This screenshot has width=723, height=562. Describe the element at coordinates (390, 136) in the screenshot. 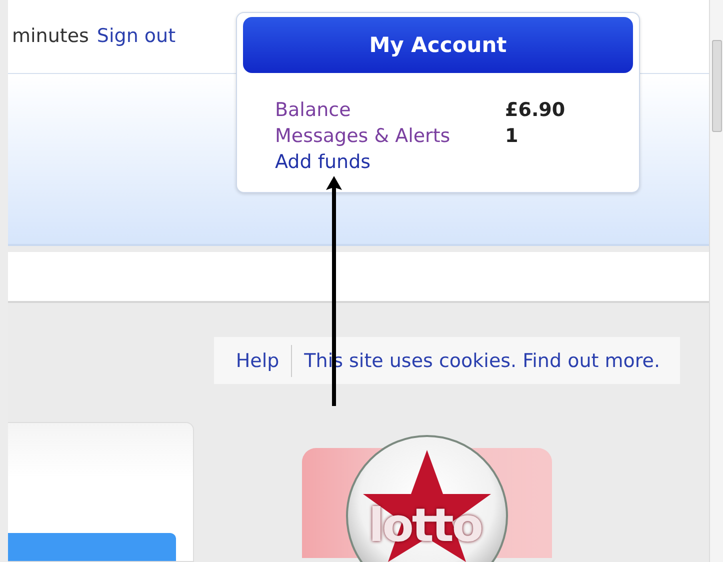

I see `account-link: Messages & Alerts` at that location.